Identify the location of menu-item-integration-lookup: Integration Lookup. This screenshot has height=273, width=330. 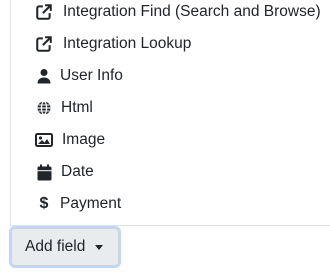
(113, 44).